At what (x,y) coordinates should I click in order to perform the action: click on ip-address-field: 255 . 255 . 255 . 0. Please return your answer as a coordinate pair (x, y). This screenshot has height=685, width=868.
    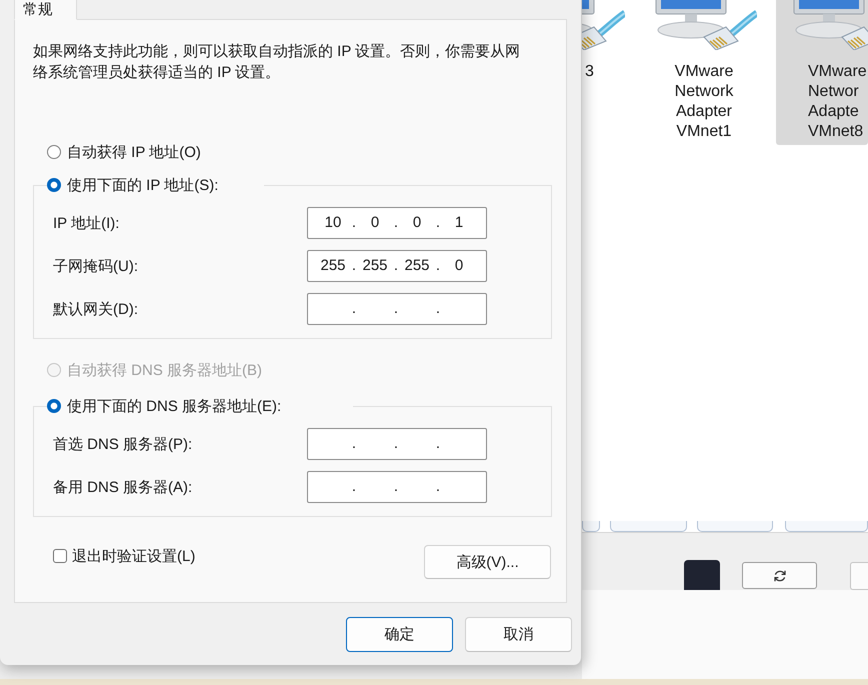
    Looking at the image, I should click on (397, 266).